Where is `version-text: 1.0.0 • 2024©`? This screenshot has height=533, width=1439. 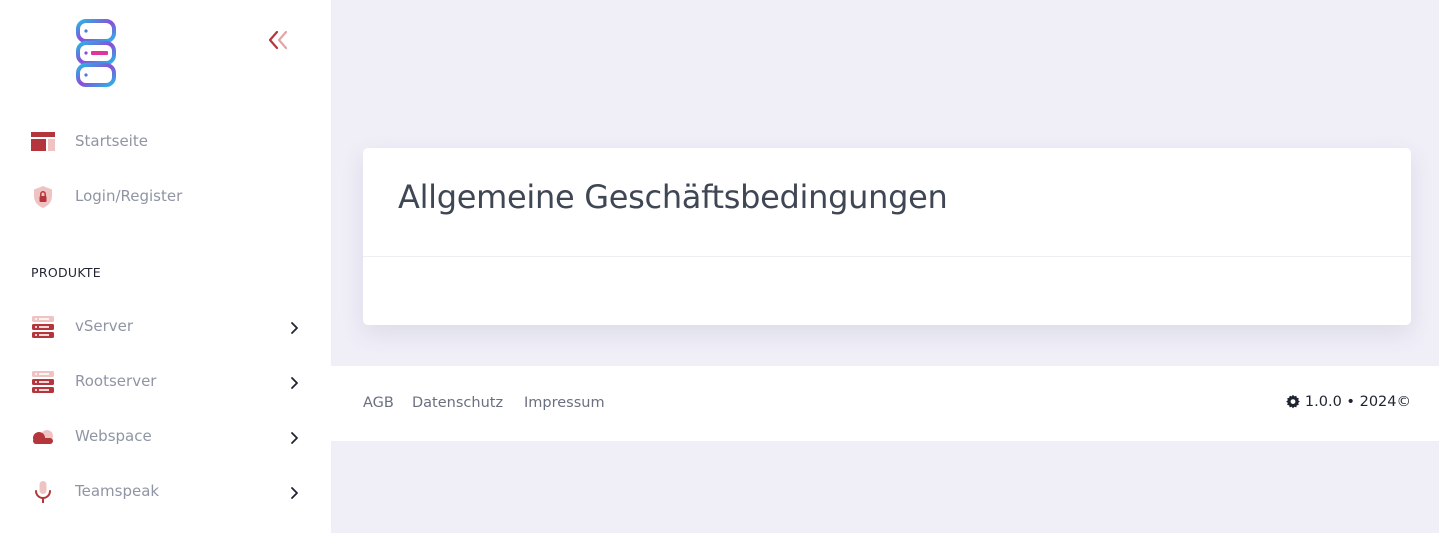
version-text: 1.0.0 • 2024© is located at coordinates (1357, 402).